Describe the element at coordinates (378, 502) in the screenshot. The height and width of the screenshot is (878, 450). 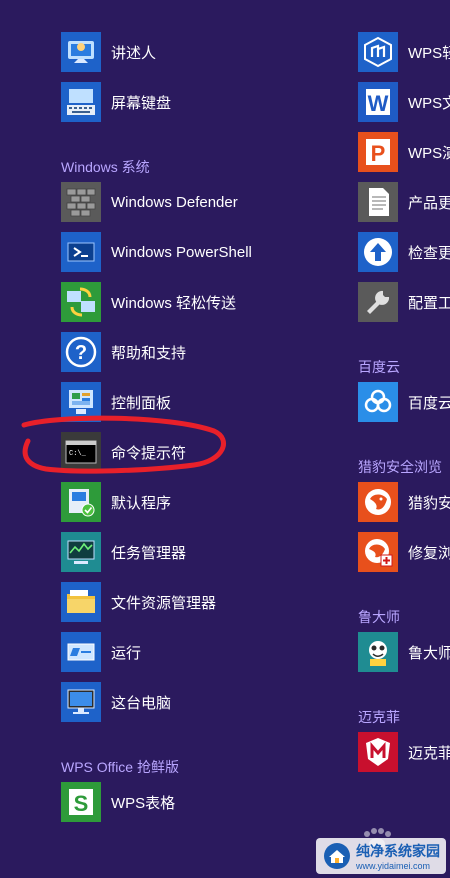
I see `liebao-browser-icon` at that location.